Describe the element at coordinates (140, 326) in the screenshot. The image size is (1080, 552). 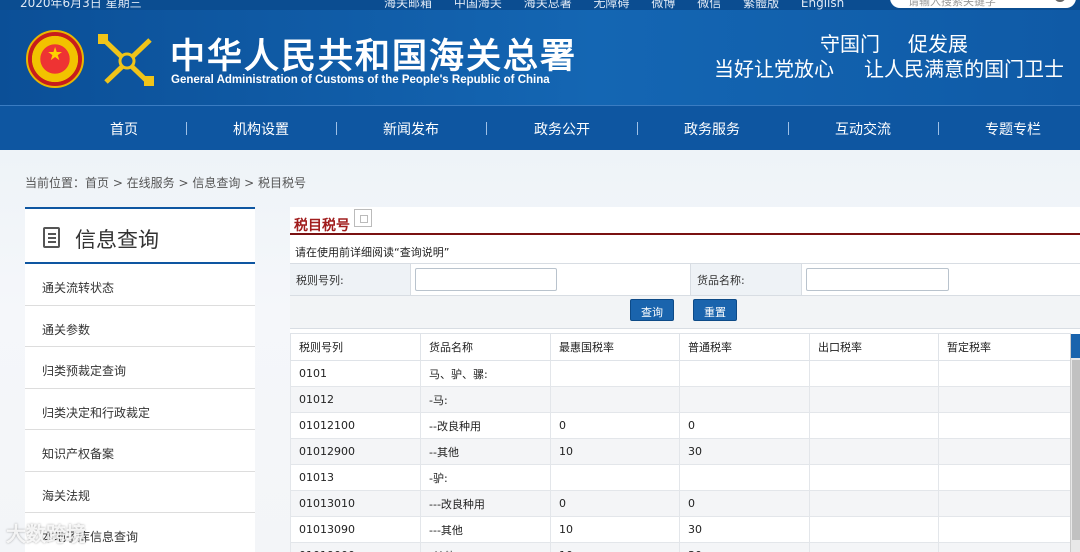
I see `sidebar-item-clearance-params: 通关参数` at that location.